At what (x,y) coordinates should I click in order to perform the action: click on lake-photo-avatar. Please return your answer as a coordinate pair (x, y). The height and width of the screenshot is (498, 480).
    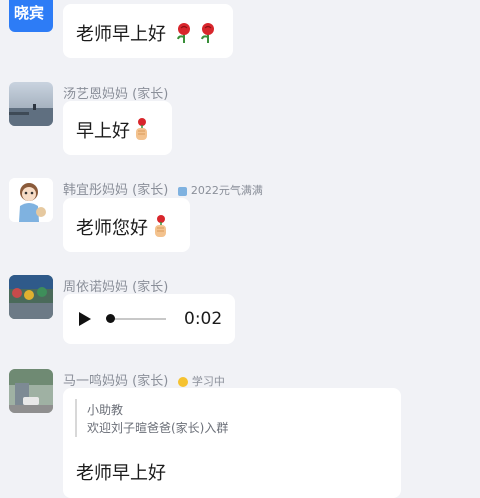
    Looking at the image, I should click on (31, 104).